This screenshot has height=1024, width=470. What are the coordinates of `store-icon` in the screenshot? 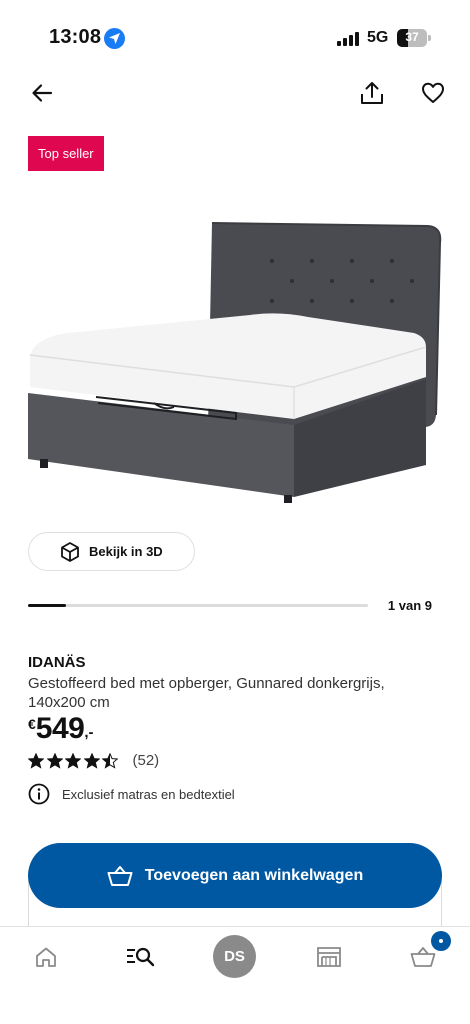 It's located at (329, 957).